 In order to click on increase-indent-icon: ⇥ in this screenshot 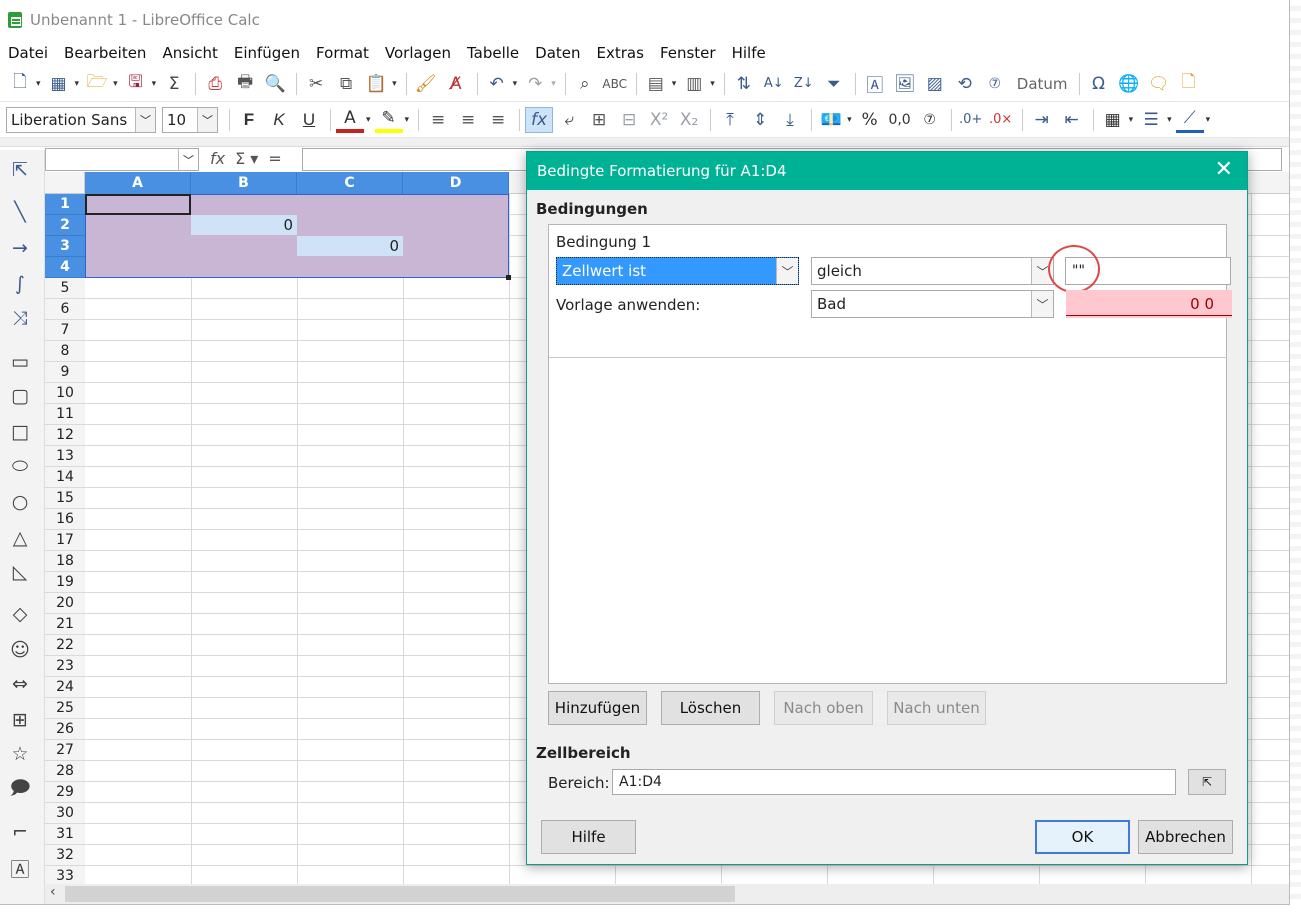, I will do `click(1042, 120)`.